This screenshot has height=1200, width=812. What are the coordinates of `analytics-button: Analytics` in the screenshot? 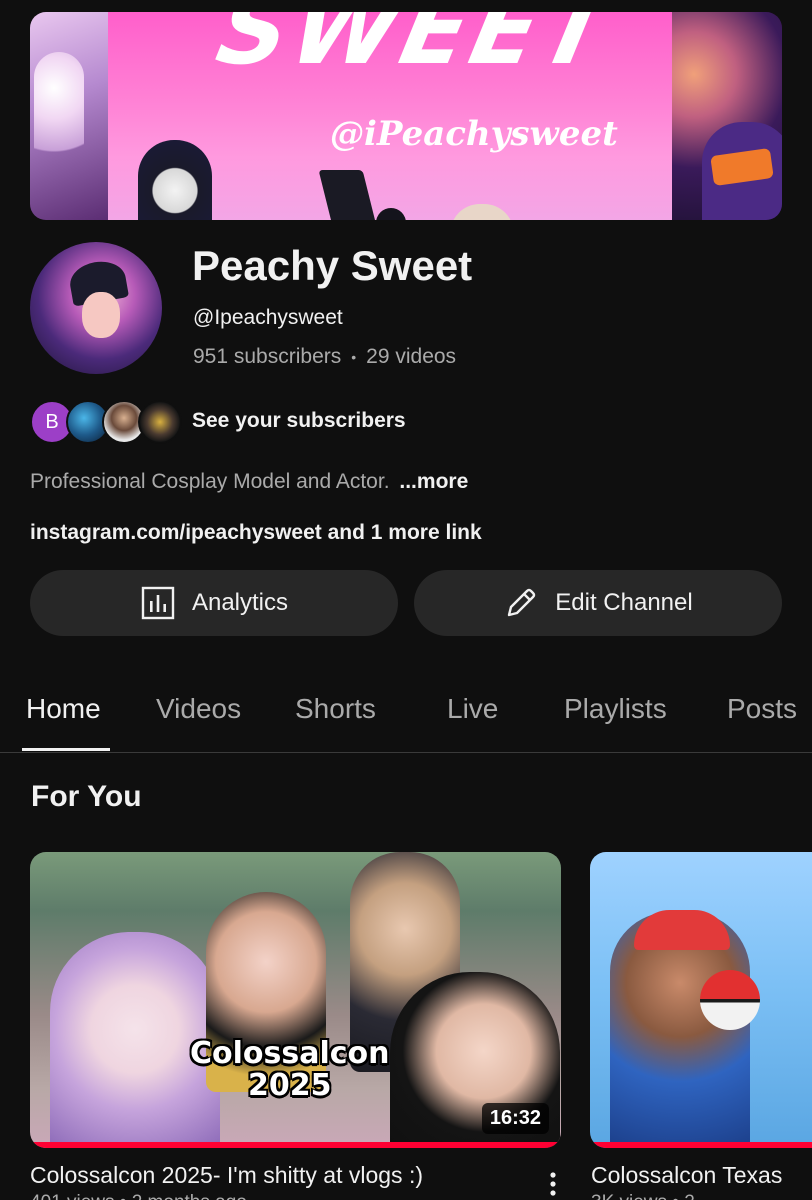 It's located at (214, 603).